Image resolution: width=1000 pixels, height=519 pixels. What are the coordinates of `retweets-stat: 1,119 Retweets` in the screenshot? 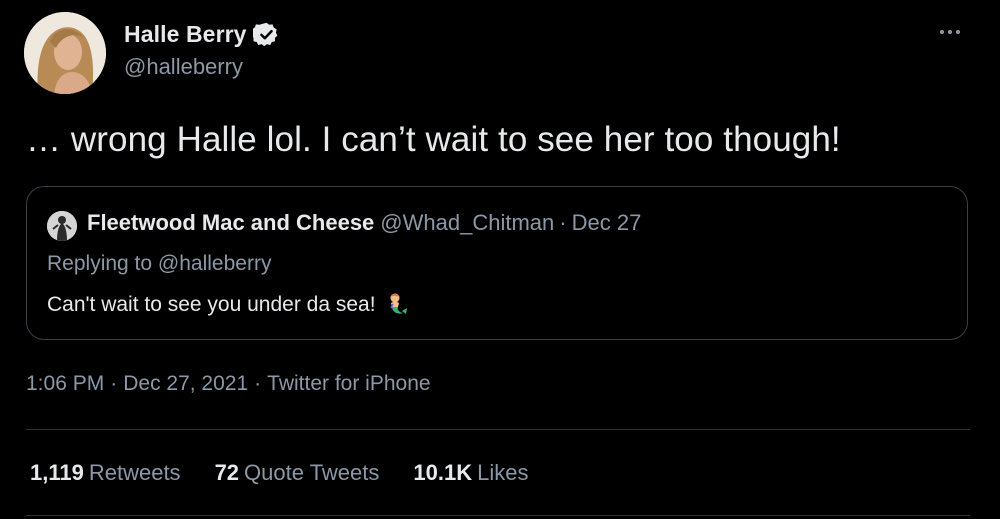 It's located at (105, 473).